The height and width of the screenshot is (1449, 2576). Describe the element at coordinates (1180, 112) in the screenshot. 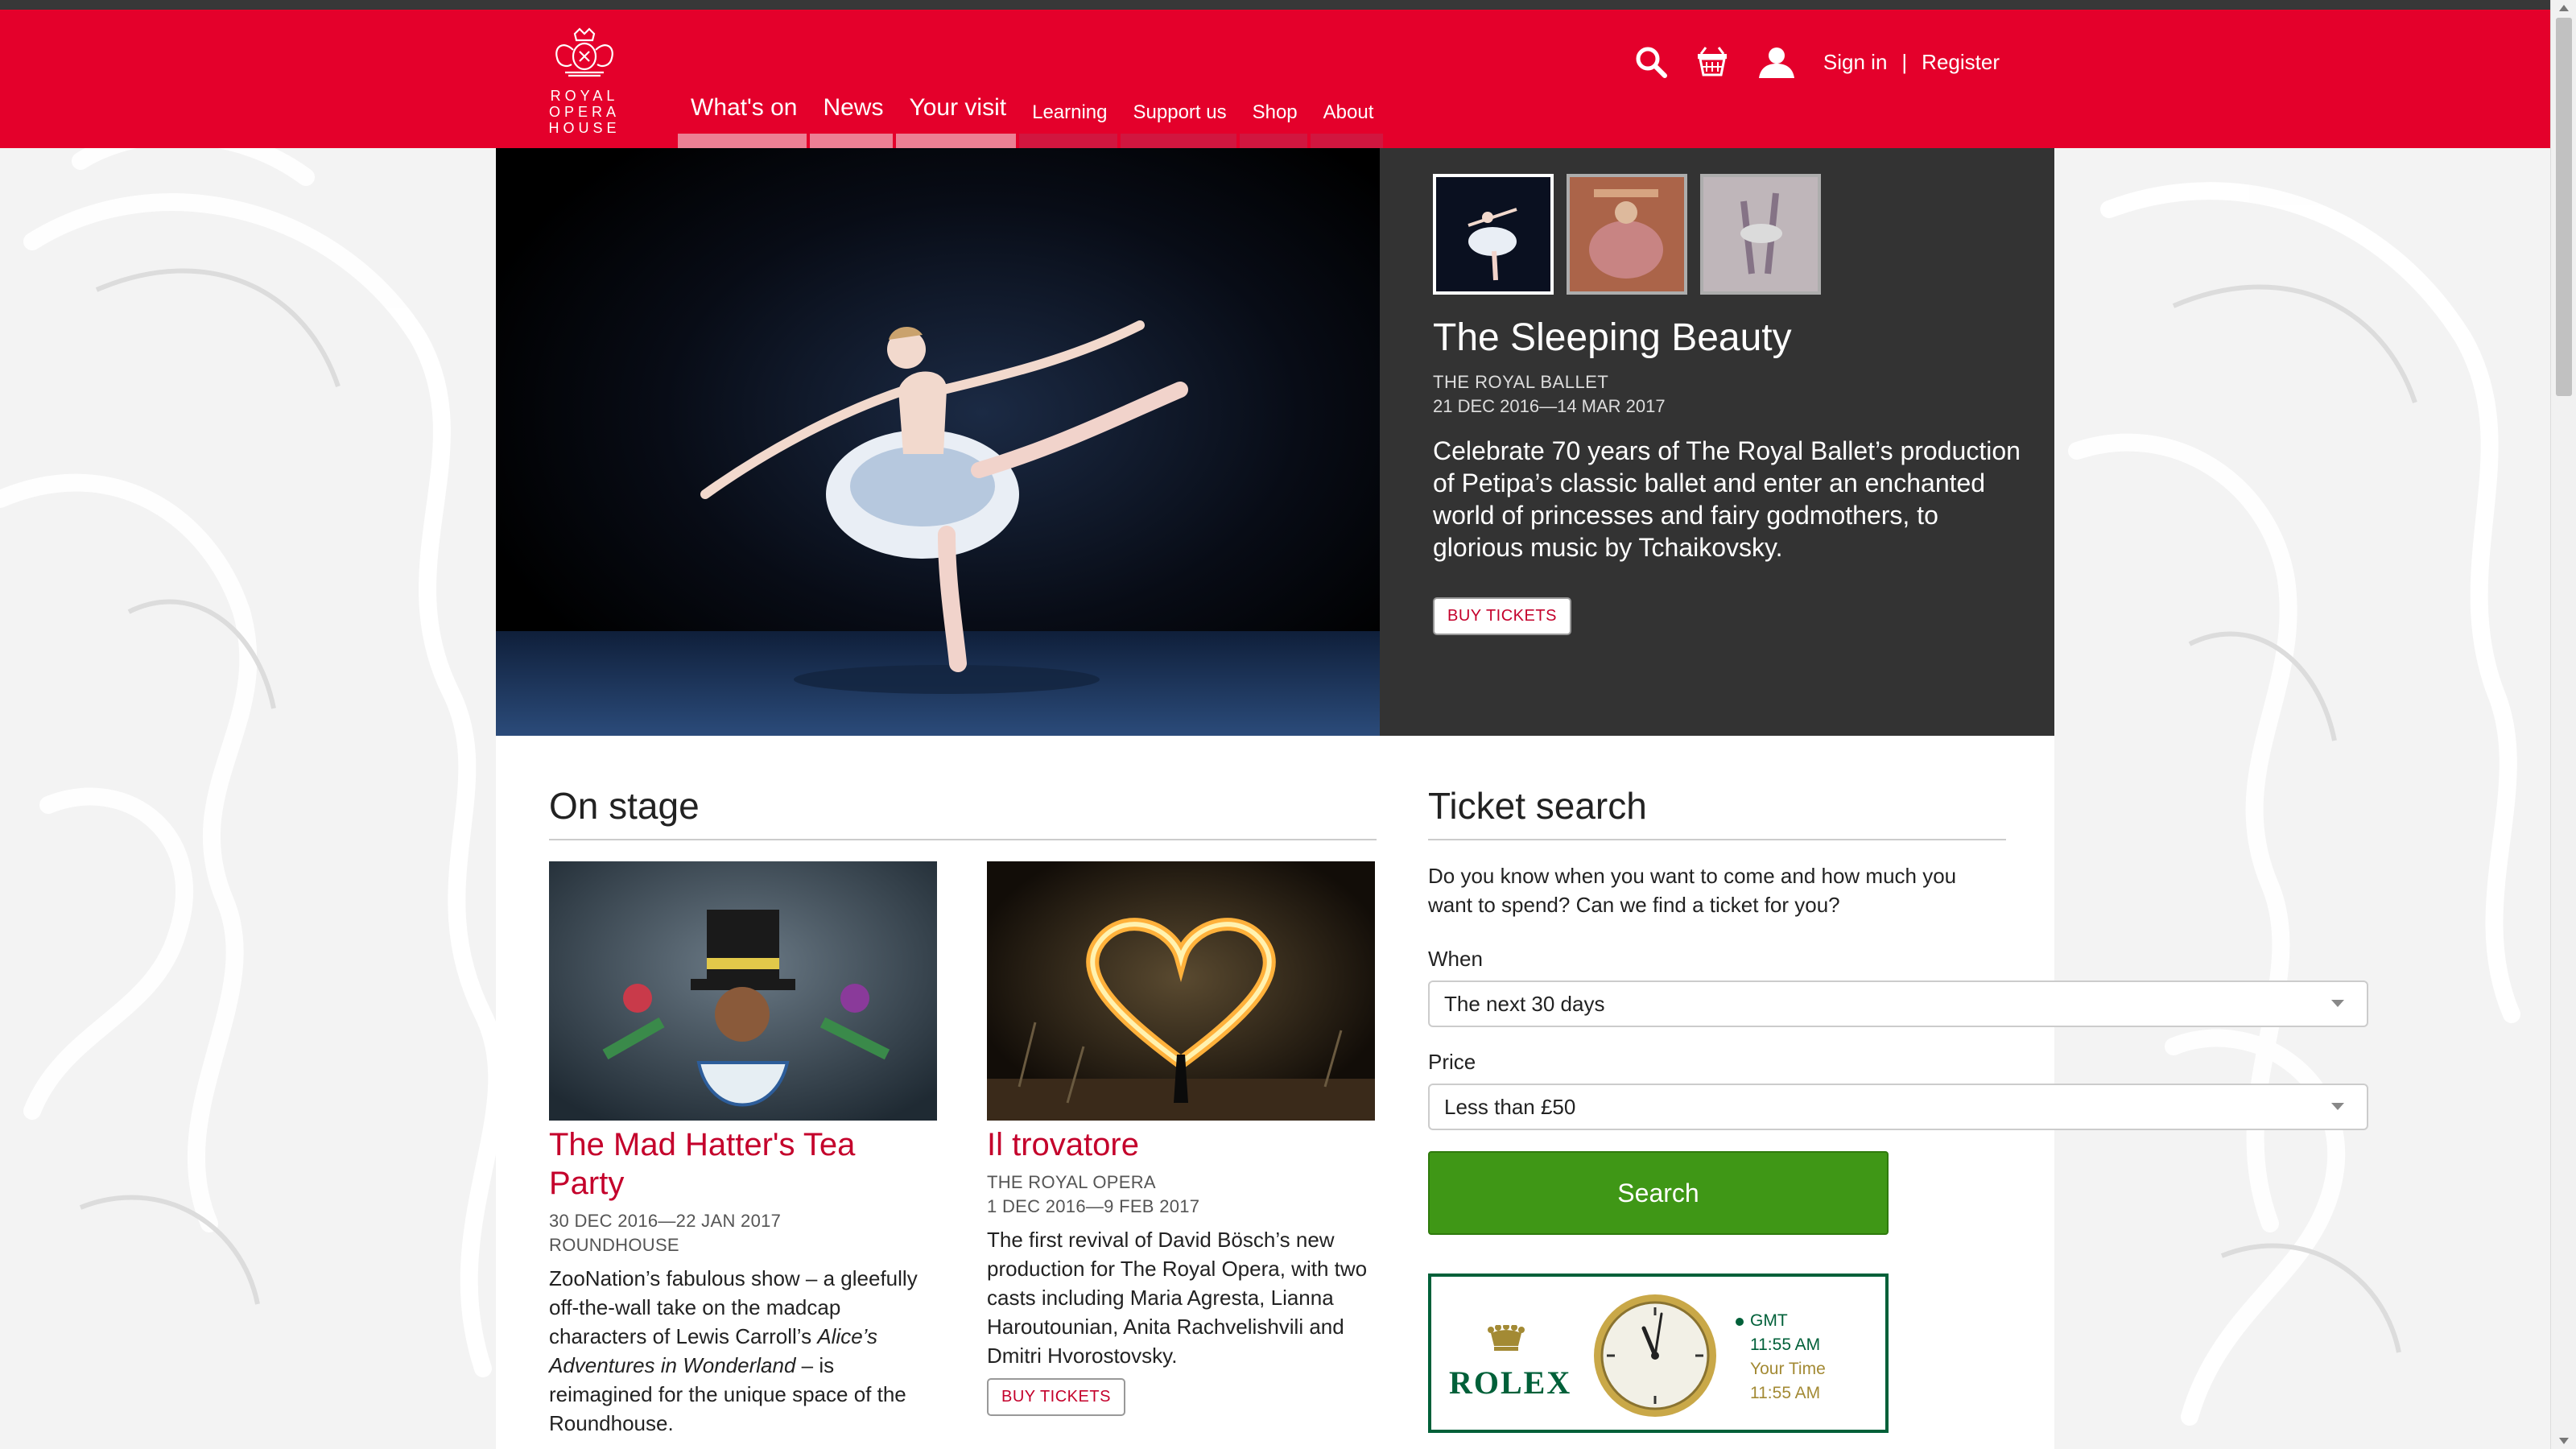

I see `nav-label: Support us` at that location.